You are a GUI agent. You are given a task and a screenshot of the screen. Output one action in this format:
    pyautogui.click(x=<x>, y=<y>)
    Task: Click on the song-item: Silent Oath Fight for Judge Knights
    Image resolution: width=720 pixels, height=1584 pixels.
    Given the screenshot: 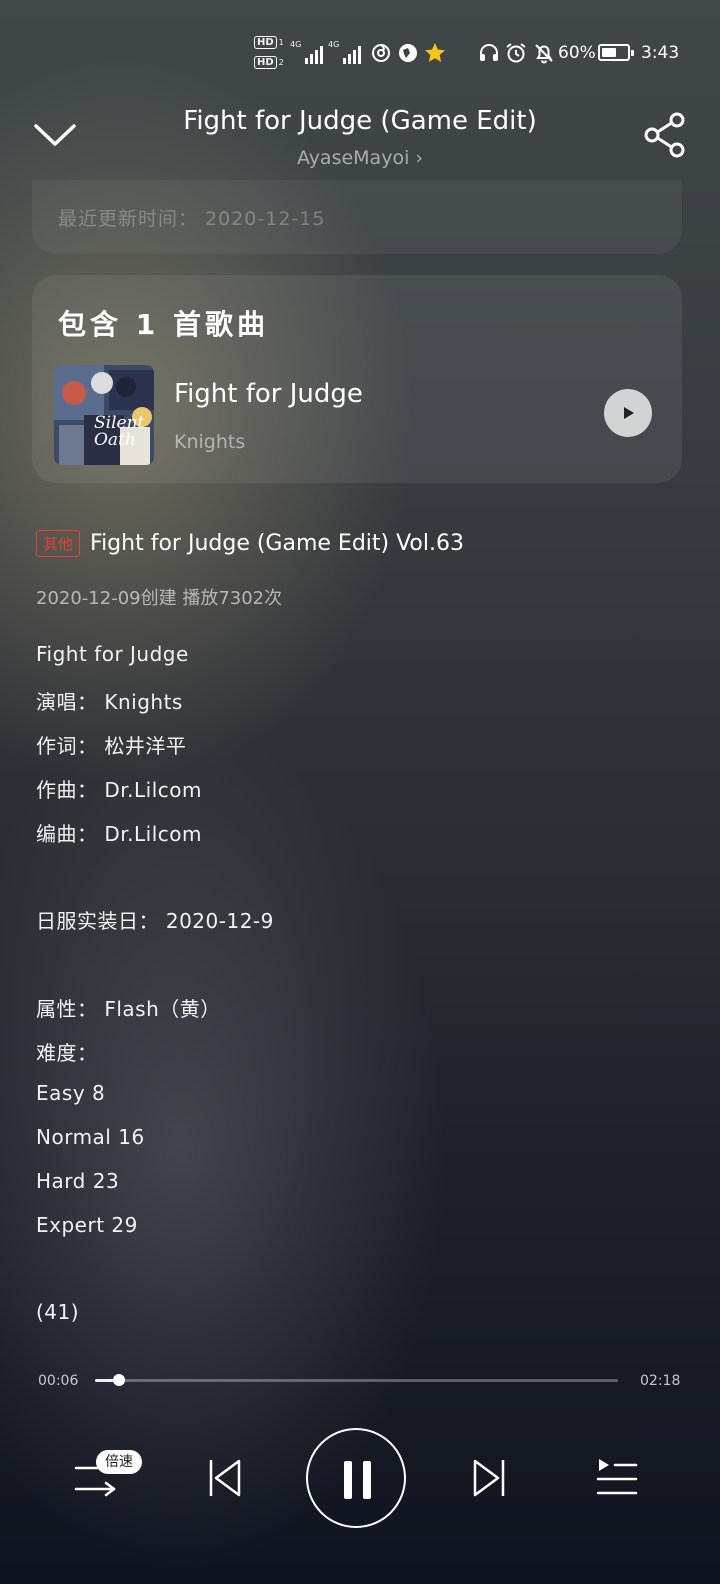 What is the action you would take?
    pyautogui.click(x=359, y=415)
    